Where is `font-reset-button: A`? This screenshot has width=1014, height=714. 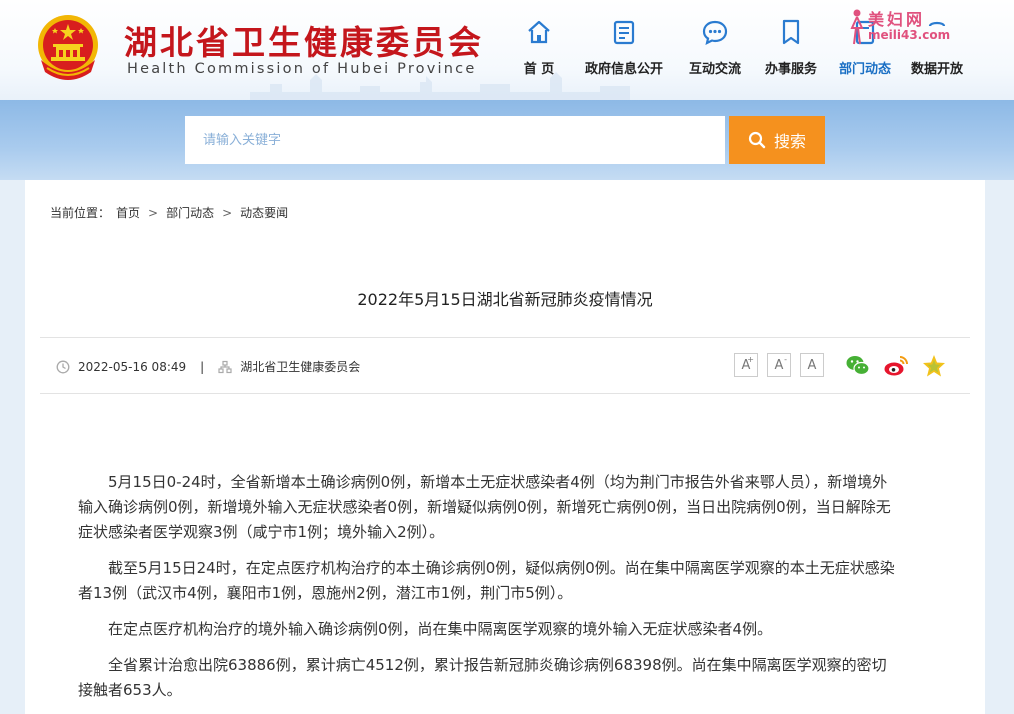 font-reset-button: A is located at coordinates (812, 365).